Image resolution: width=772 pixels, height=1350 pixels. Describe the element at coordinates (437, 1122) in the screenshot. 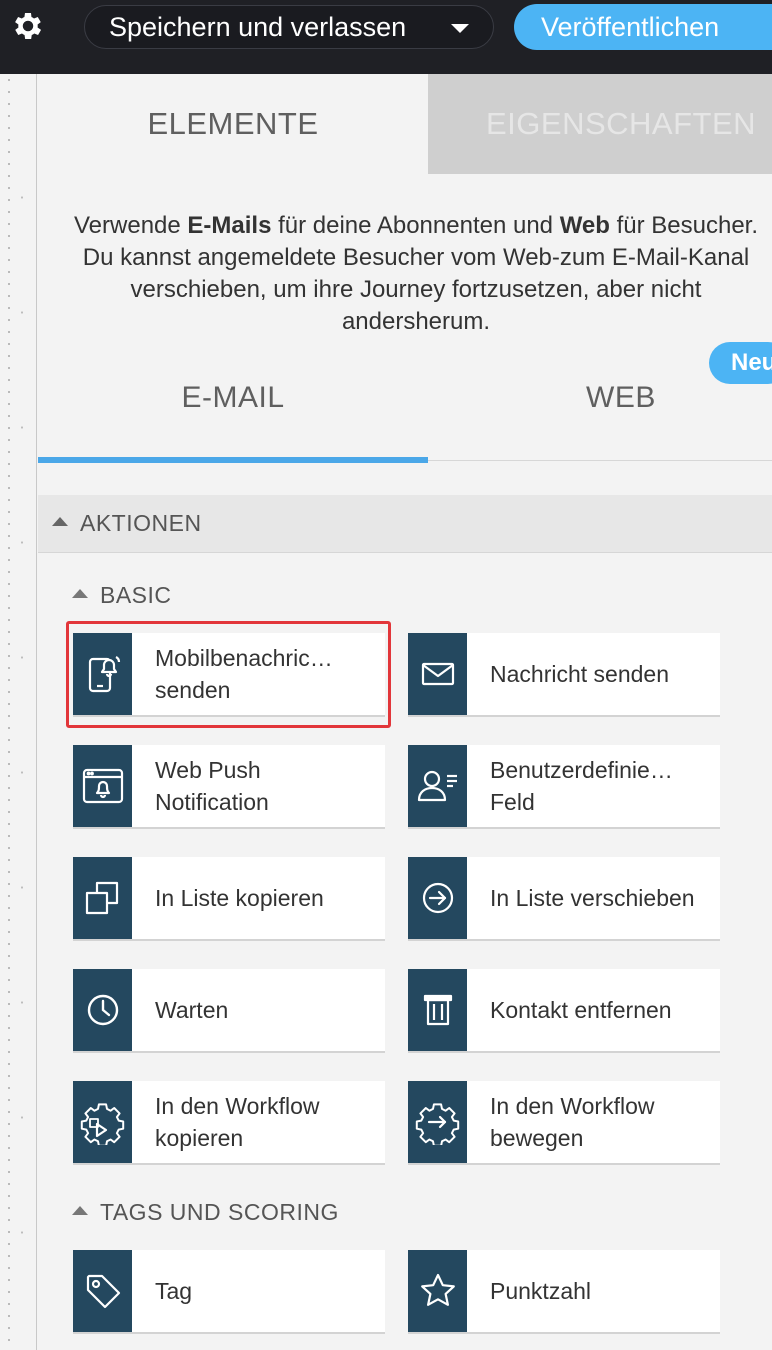

I see `workflow-move-icon` at that location.